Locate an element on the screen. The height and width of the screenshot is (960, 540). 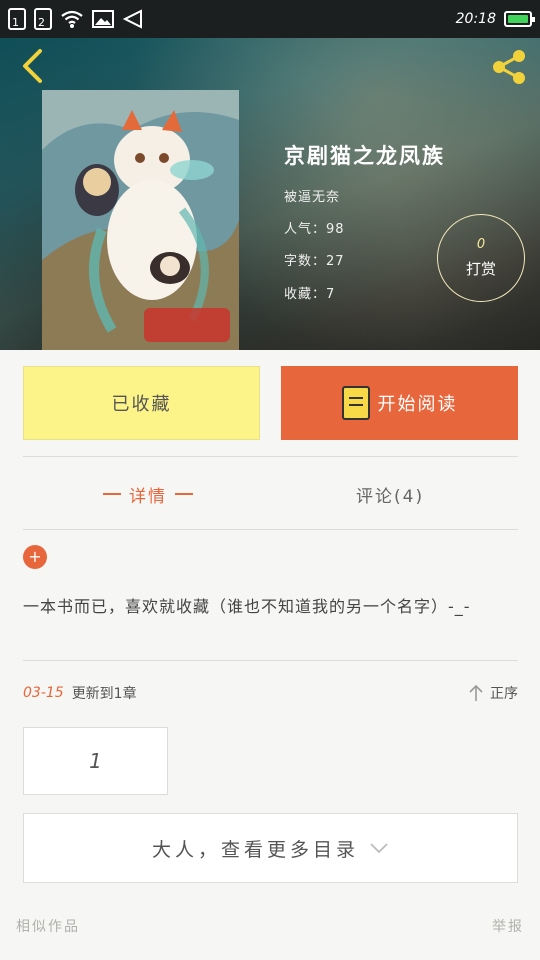
start-reading-button: 开始阅读 is located at coordinates (399, 403).